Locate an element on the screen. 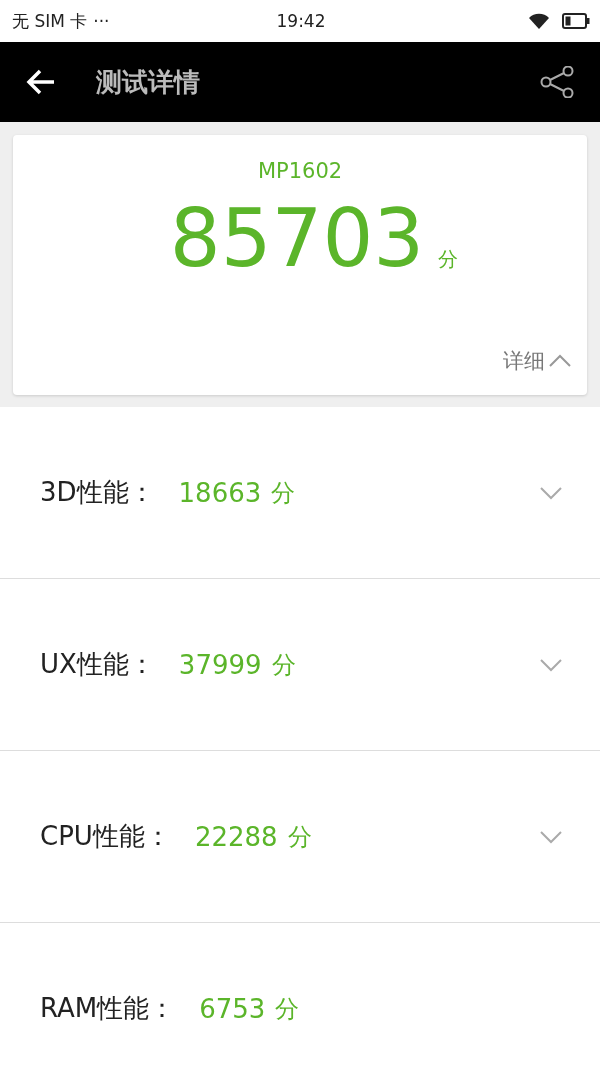  share-icon is located at coordinates (557, 82).